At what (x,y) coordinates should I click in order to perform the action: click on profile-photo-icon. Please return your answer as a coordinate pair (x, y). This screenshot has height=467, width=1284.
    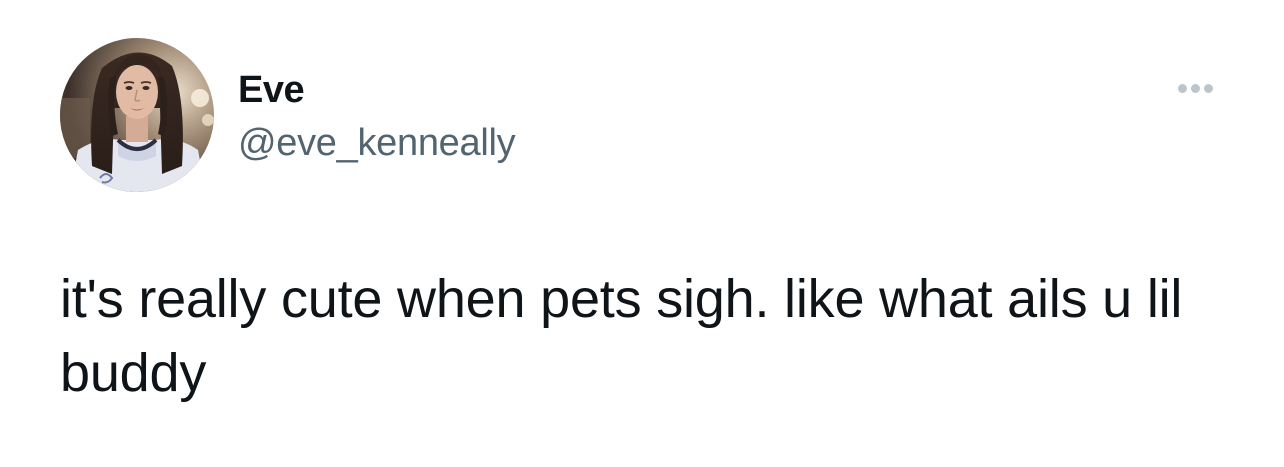
    Looking at the image, I should click on (137, 115).